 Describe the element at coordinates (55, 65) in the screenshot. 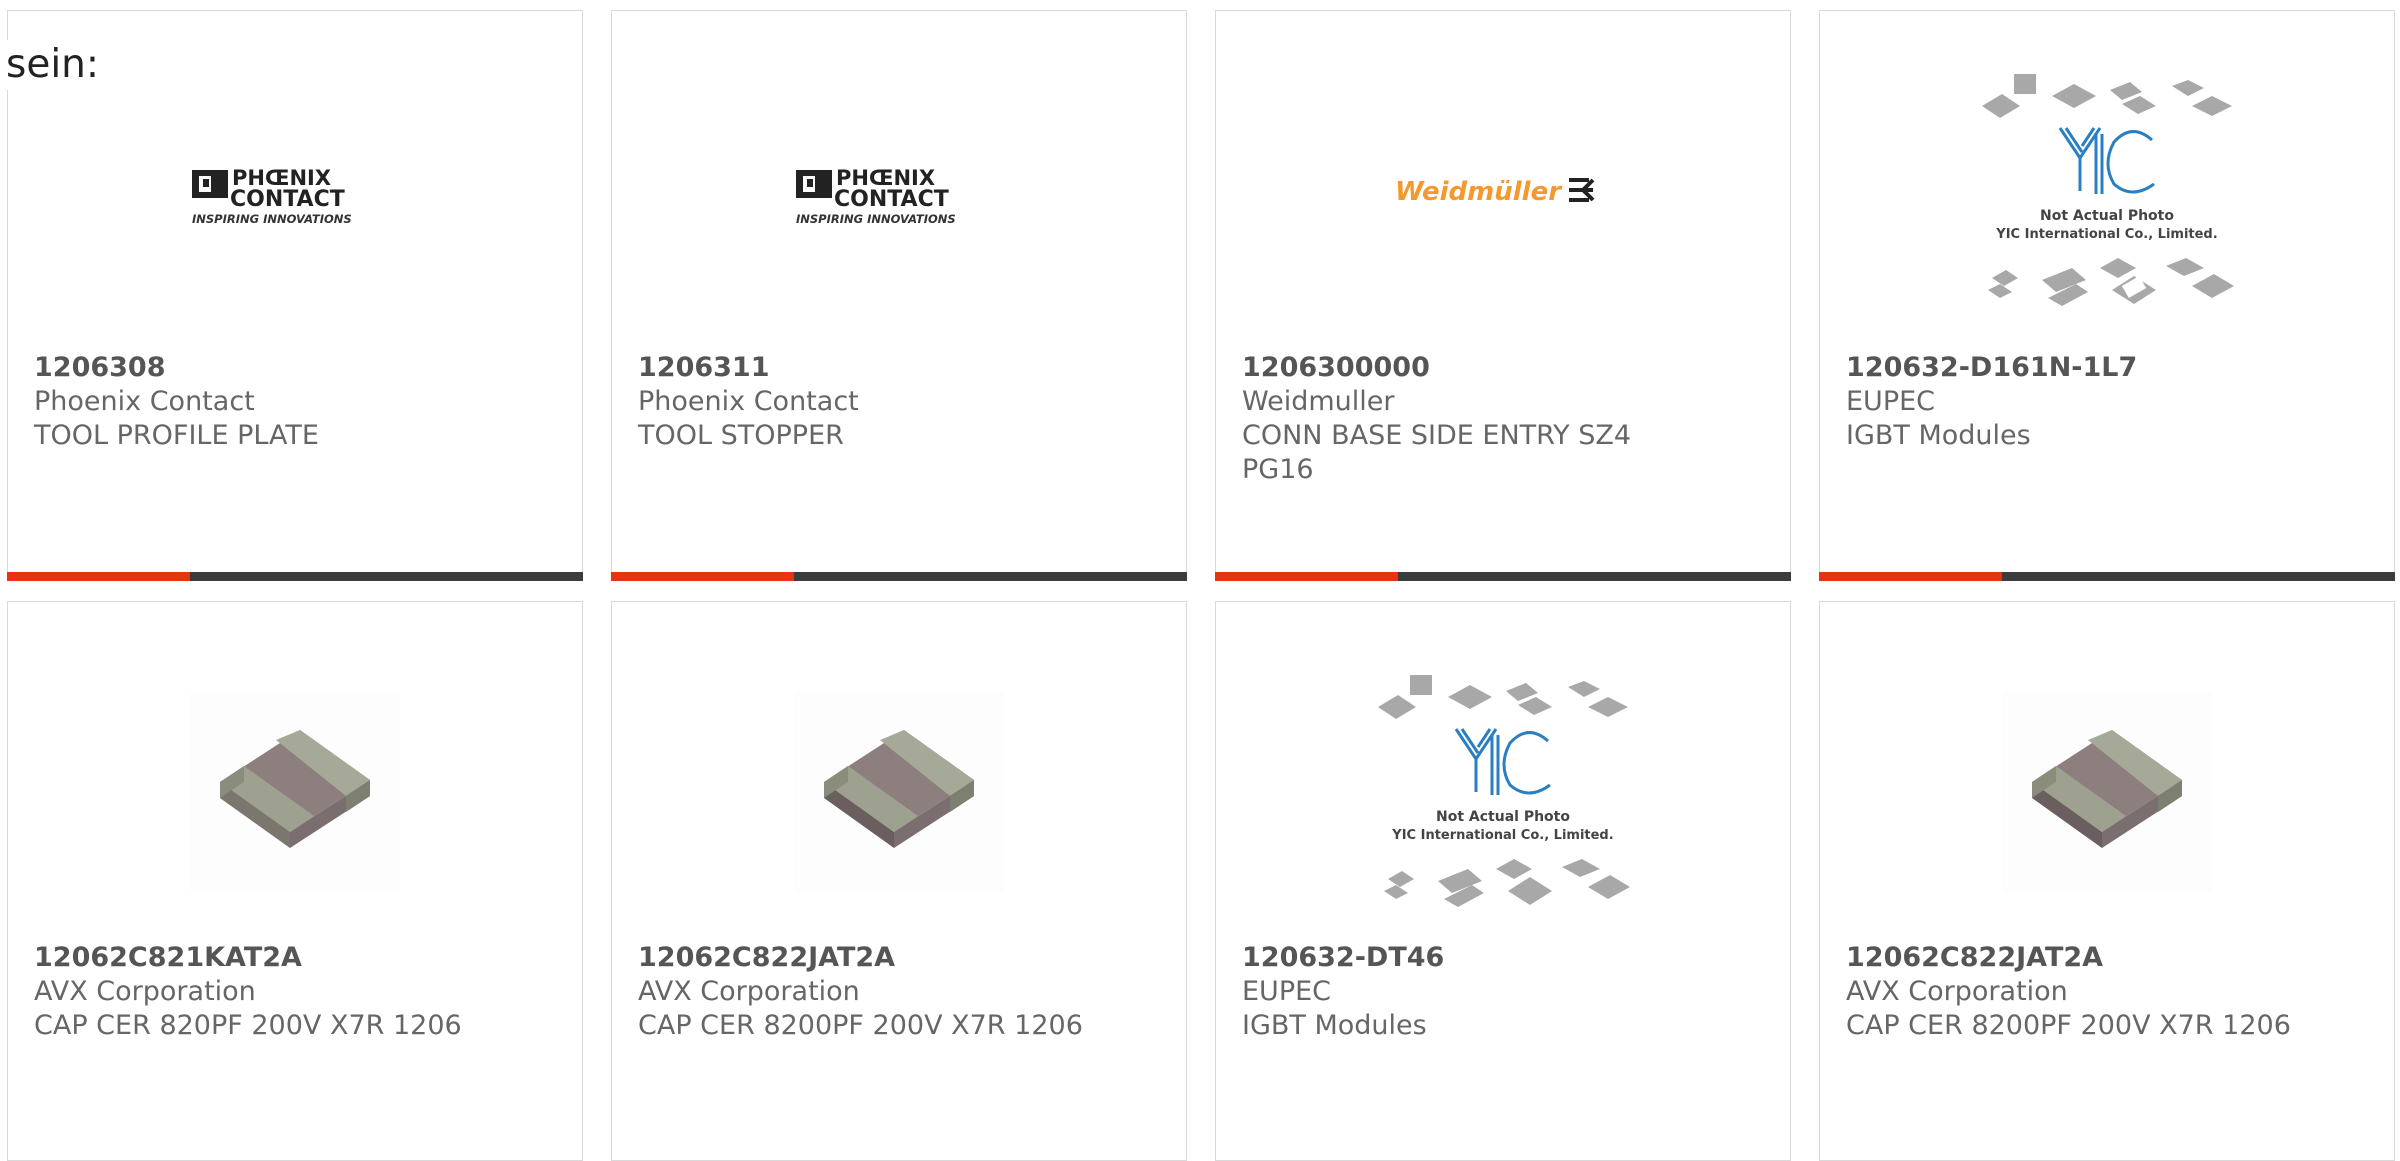

I see `intro-text: sein:` at that location.